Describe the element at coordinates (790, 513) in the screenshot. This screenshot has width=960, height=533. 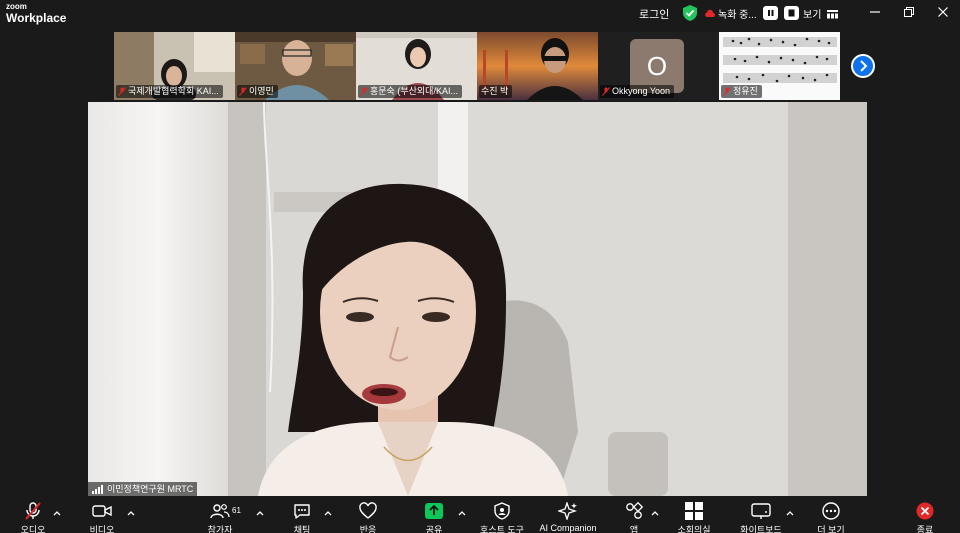
I see `whiteboard-options-chevron-icon` at that location.